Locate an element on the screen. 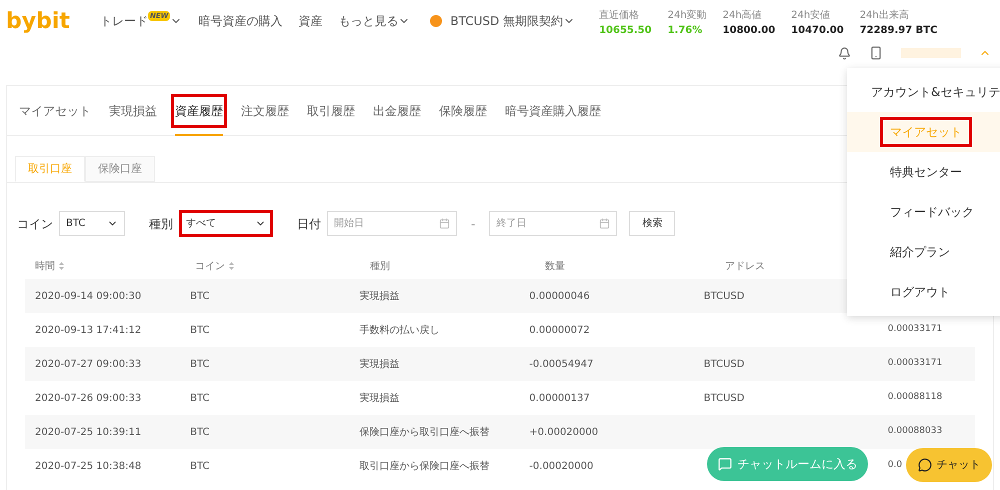 This screenshot has height=490, width=1000. tab: 取引履歴 is located at coordinates (331, 111).